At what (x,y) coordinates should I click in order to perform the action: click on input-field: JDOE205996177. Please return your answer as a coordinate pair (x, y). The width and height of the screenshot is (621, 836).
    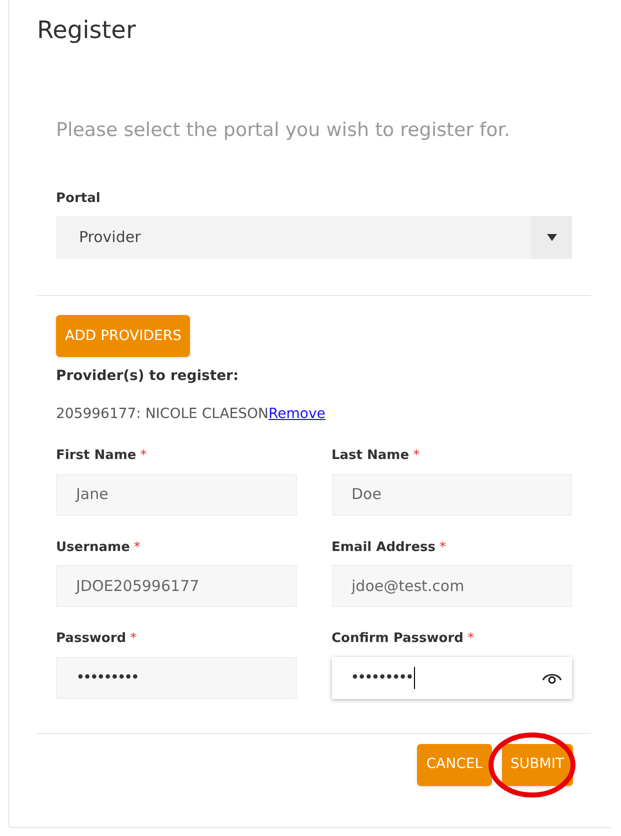
    Looking at the image, I should click on (176, 586).